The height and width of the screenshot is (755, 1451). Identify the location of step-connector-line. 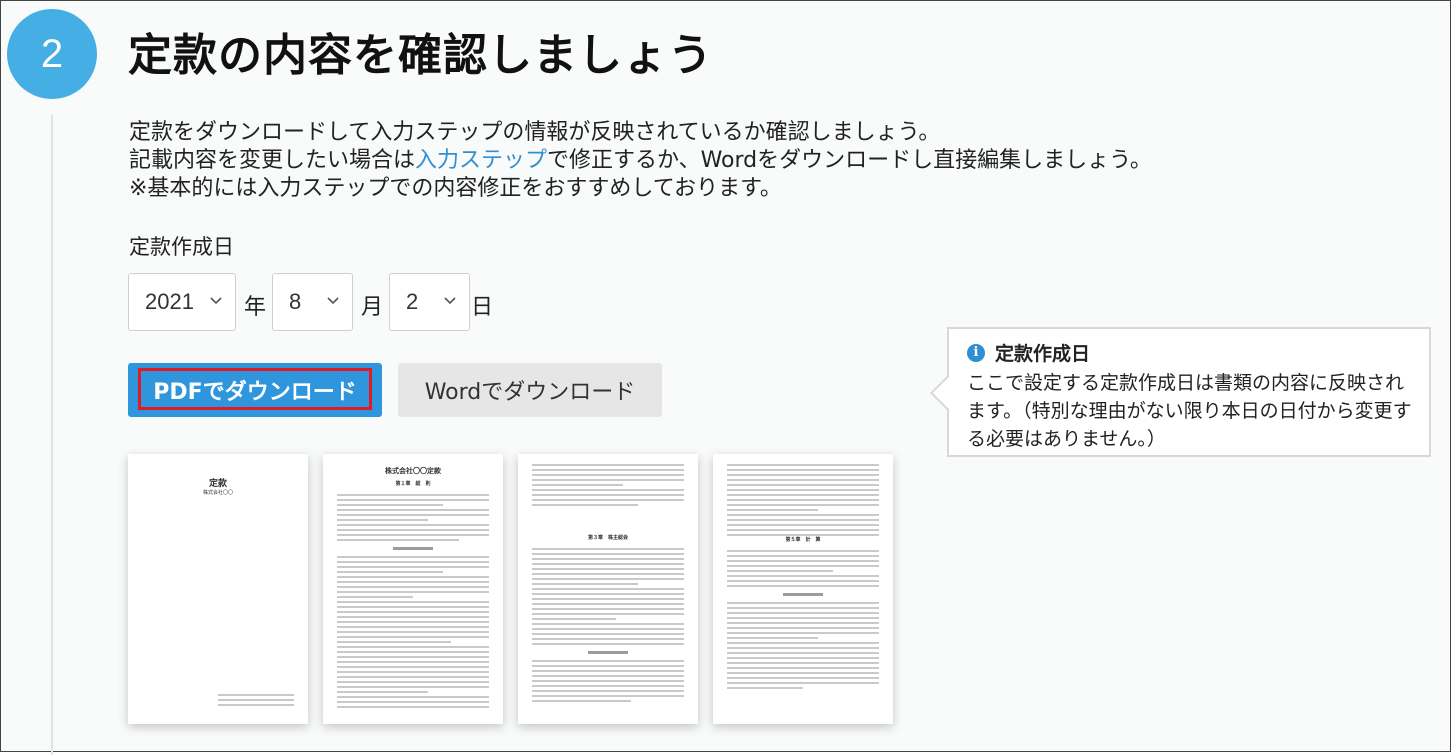
(52, 435).